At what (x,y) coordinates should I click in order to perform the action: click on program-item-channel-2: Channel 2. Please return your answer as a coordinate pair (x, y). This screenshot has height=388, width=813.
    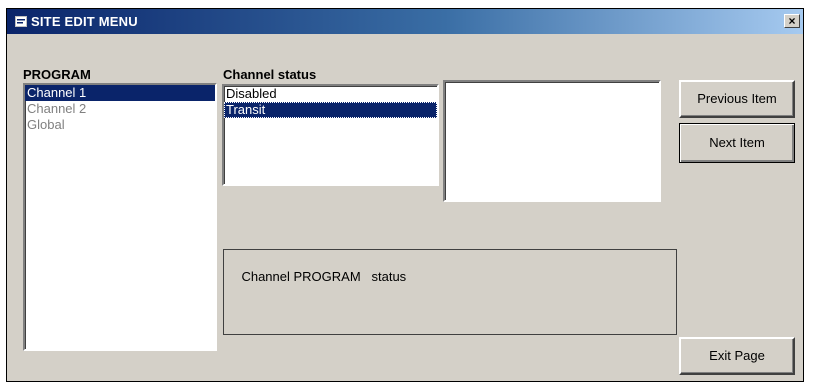
    Looking at the image, I should click on (120, 109).